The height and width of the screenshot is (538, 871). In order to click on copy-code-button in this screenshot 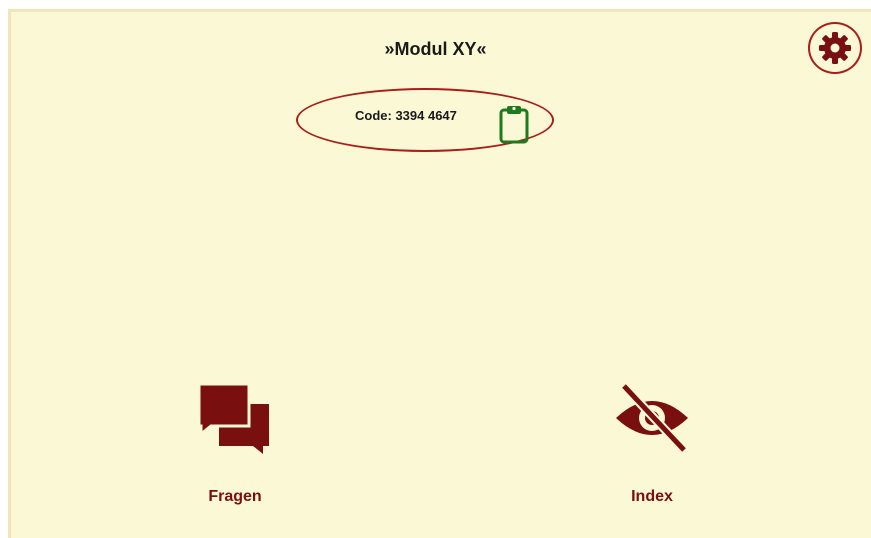, I will do `click(514, 124)`.